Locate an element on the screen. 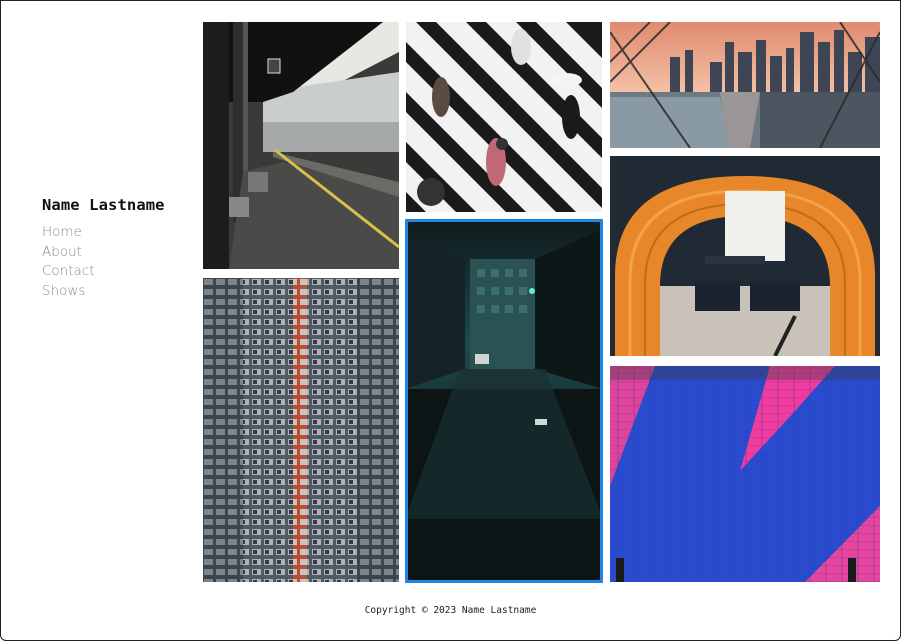  nav-shows-link: Shows is located at coordinates (103, 292).